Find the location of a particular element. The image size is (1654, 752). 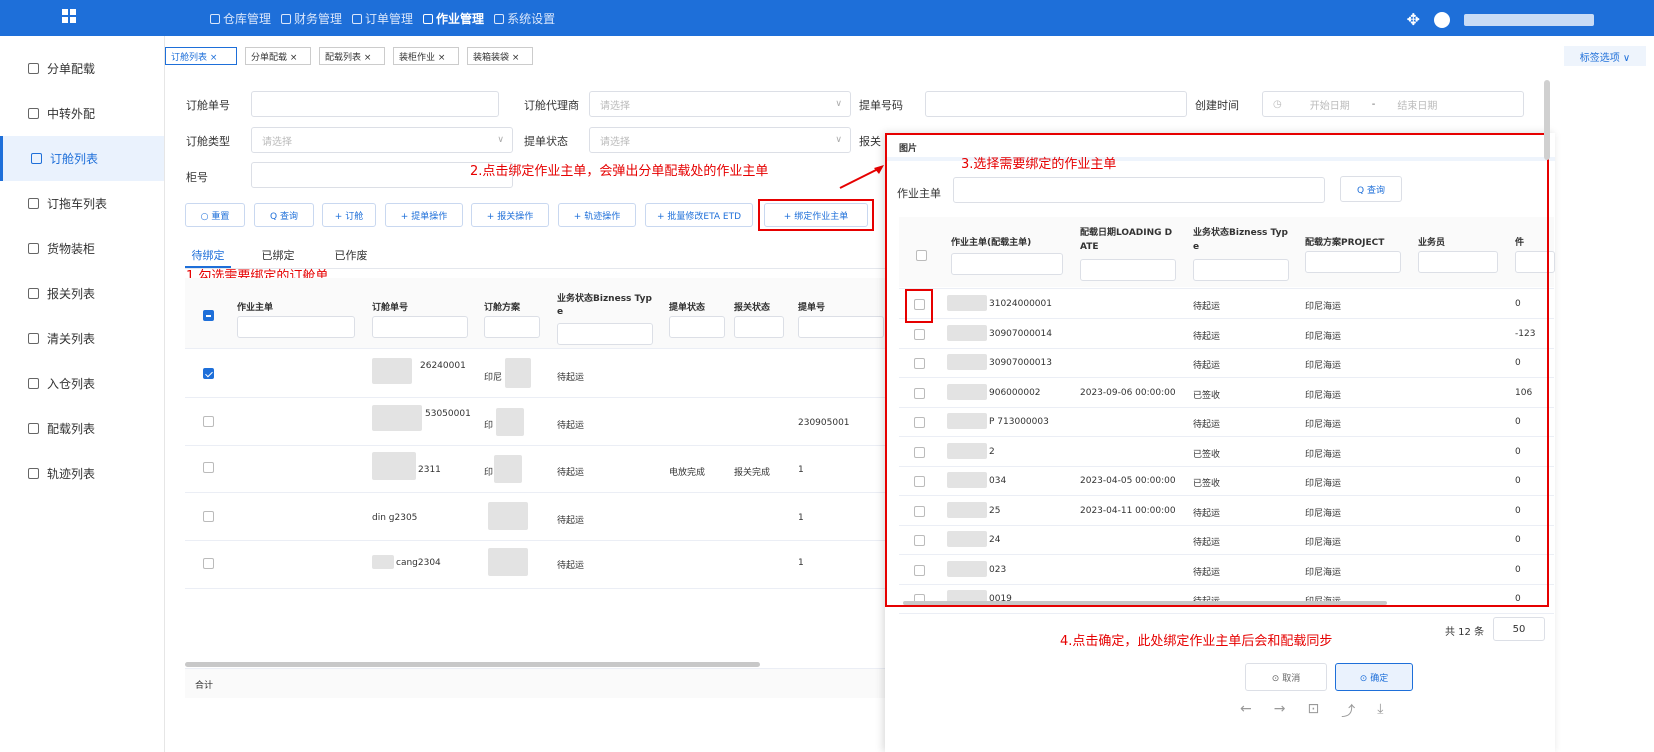

booking-icon is located at coordinates (36, 158).